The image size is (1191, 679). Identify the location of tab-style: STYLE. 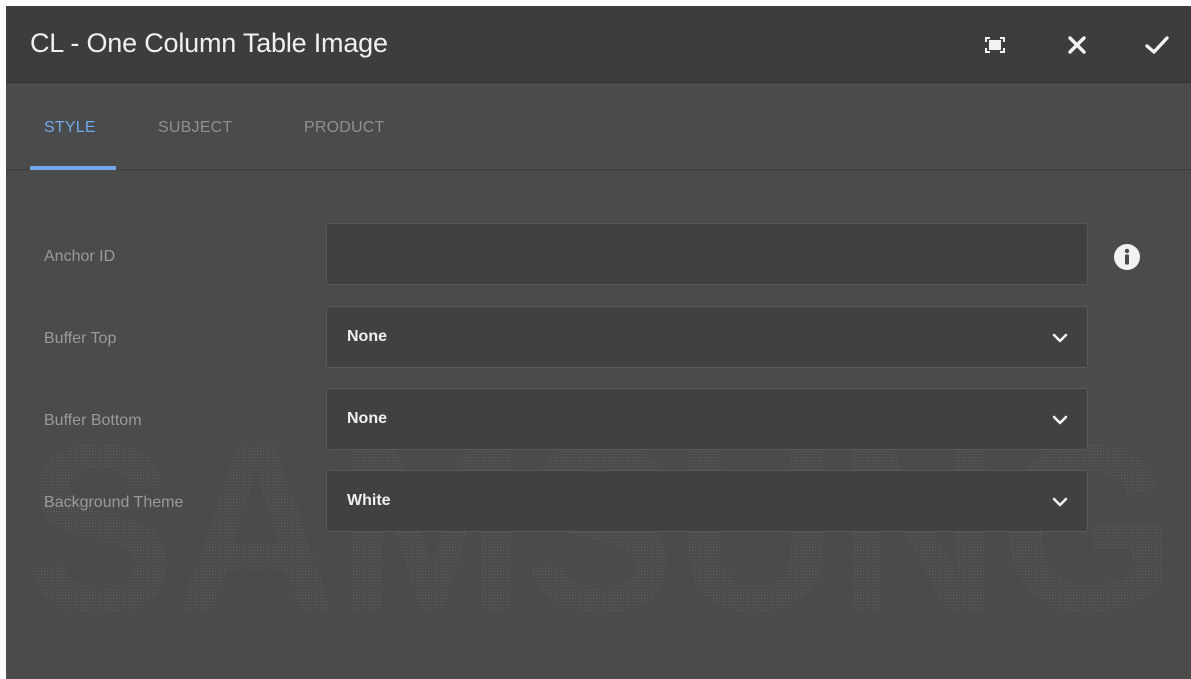
(70, 128).